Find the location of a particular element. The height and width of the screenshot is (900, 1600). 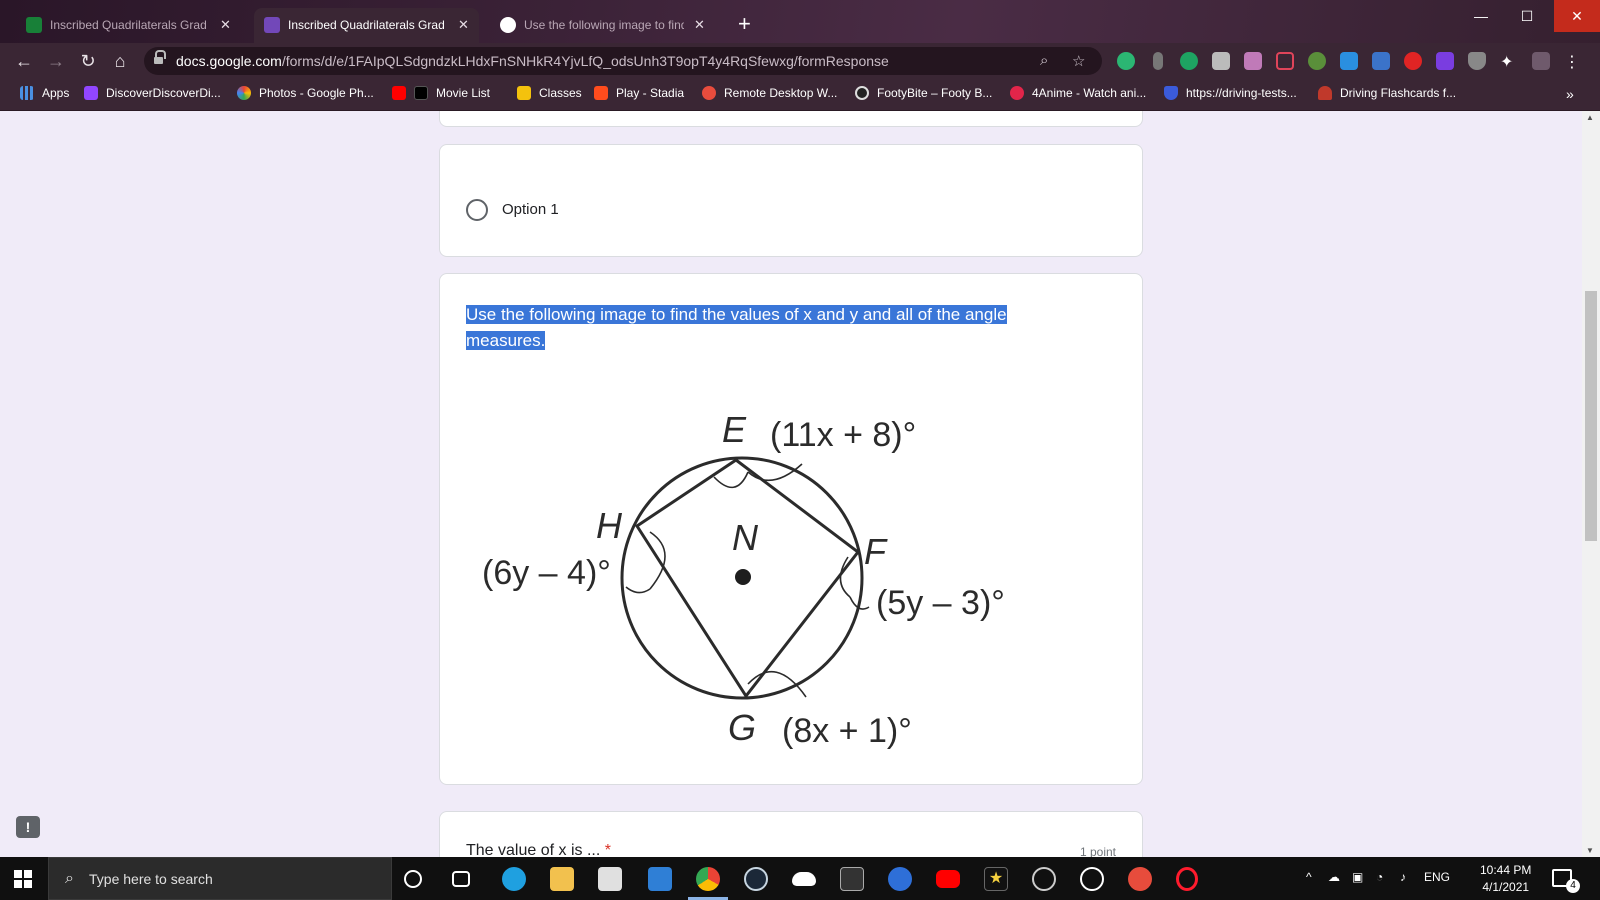

youtube-icon is located at coordinates (948, 879).